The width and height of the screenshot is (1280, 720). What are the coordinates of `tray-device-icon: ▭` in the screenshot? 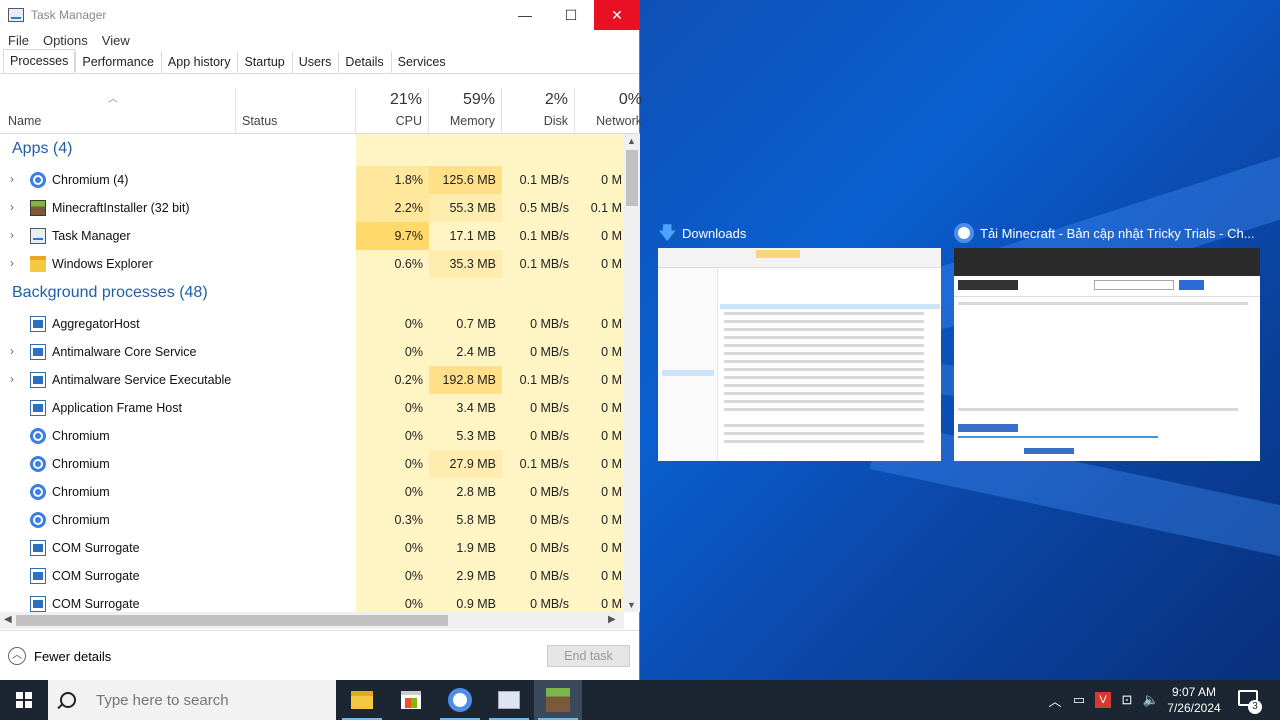 It's located at (1079, 700).